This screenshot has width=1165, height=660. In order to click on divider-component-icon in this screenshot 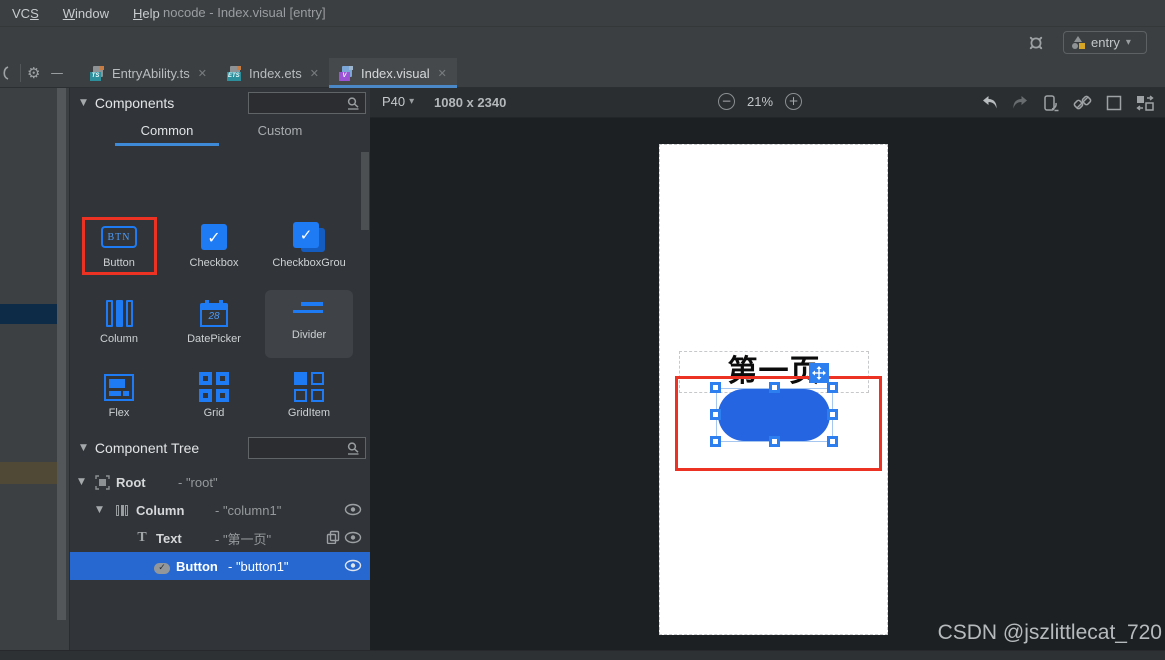, I will do `click(309, 309)`.